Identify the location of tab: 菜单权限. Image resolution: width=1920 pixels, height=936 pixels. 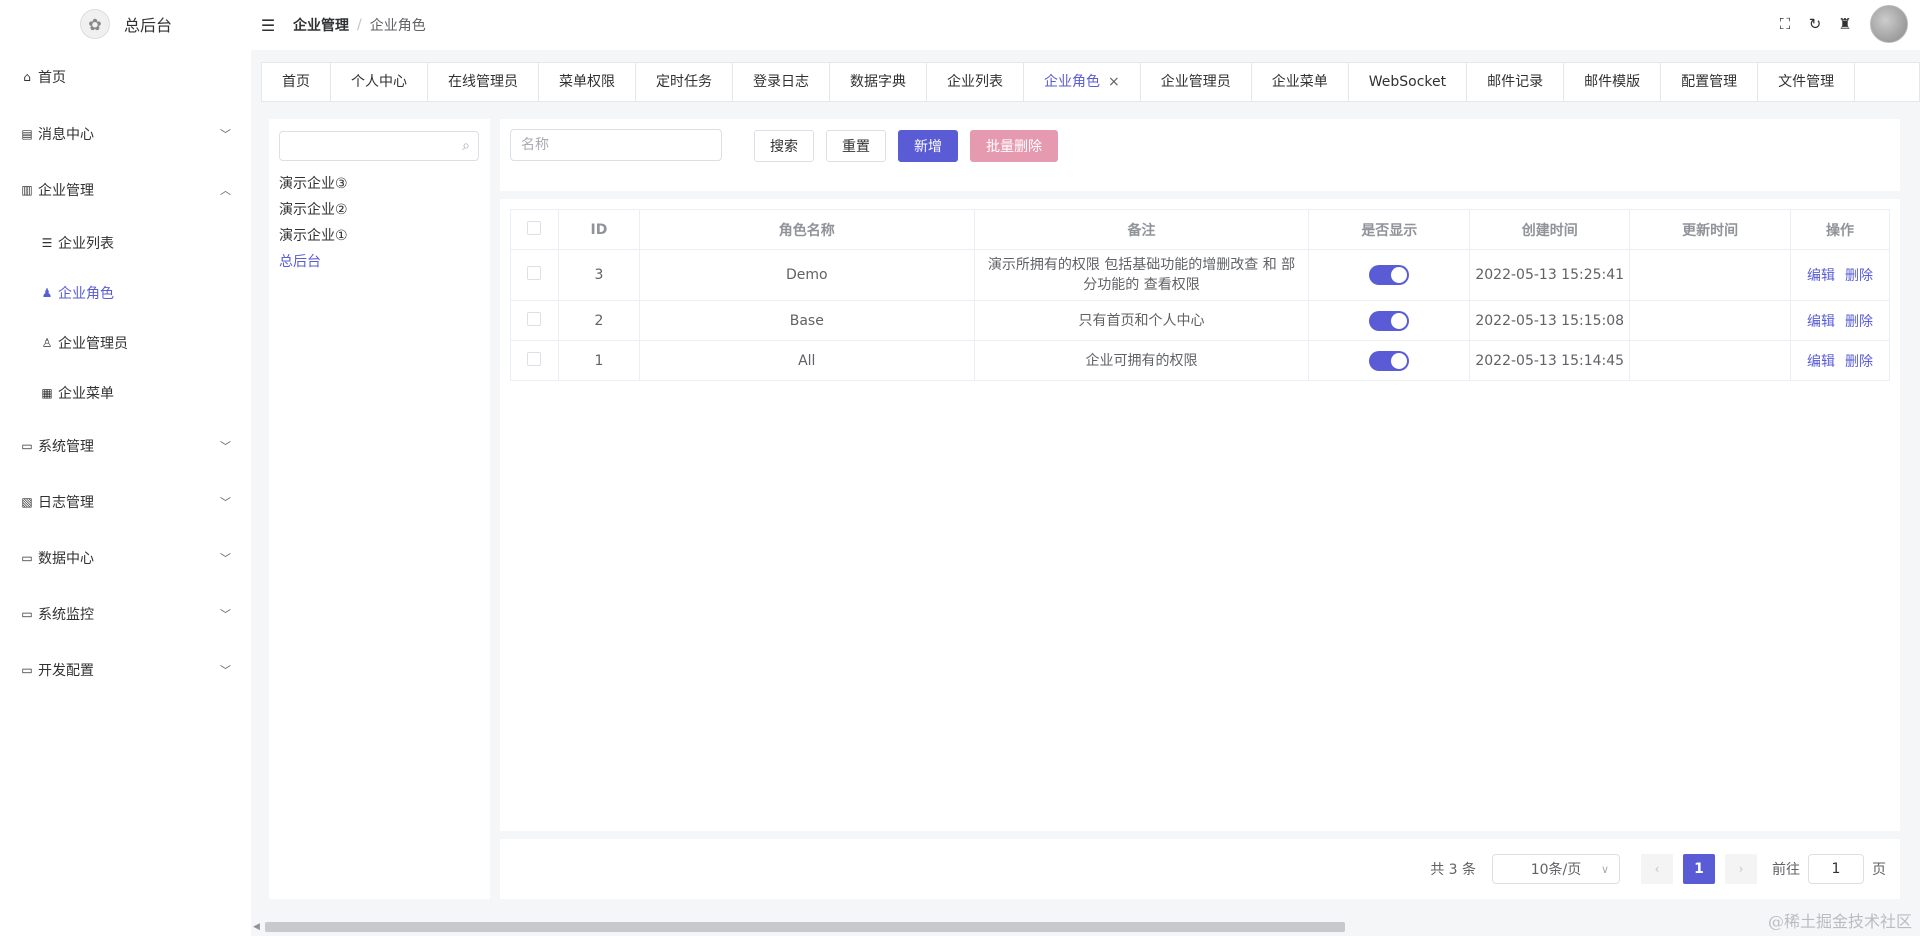
(587, 82).